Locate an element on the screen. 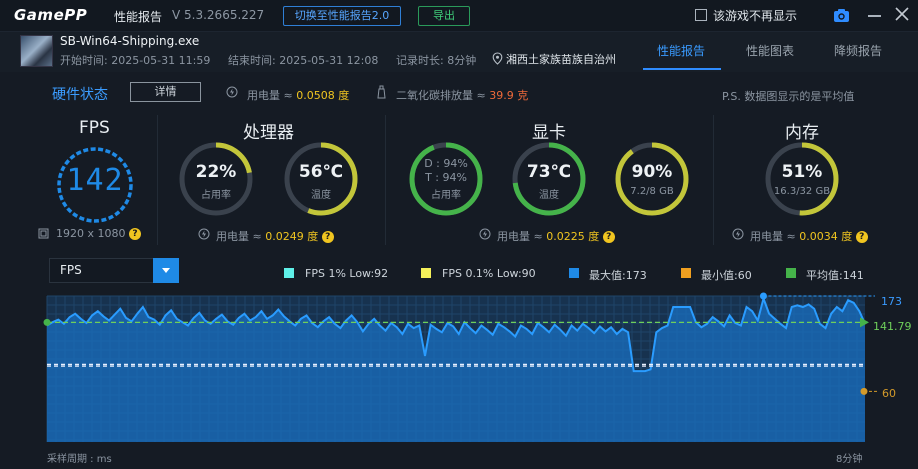  chart-min-label: 60 is located at coordinates (889, 393).